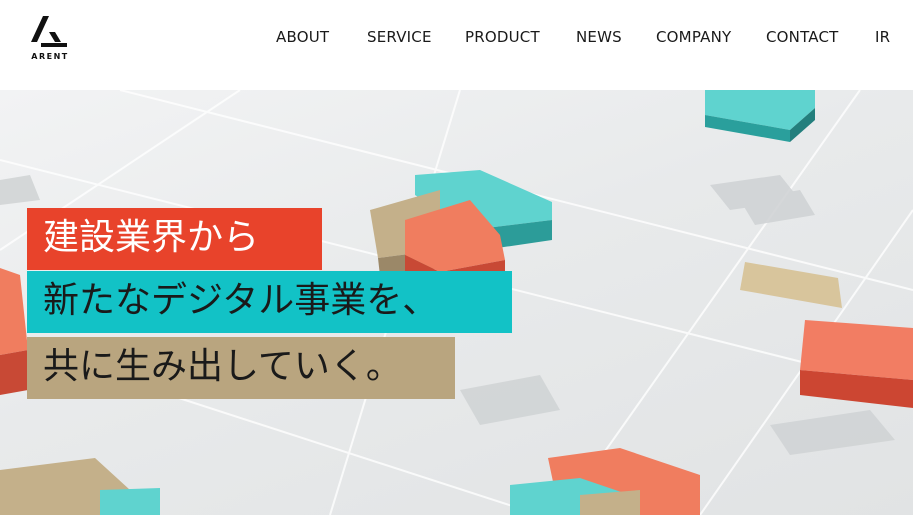 The image size is (913, 515). What do you see at coordinates (599, 37) in the screenshot?
I see `nav-item-news: NEWS` at bounding box center [599, 37].